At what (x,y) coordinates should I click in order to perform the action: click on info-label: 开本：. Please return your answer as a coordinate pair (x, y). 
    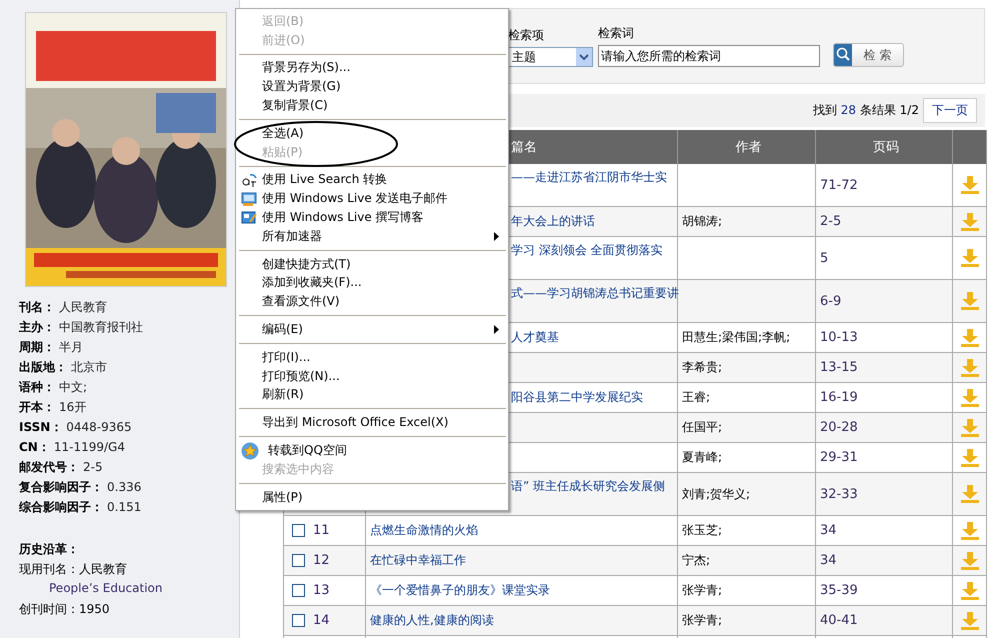
    Looking at the image, I should click on (37, 407).